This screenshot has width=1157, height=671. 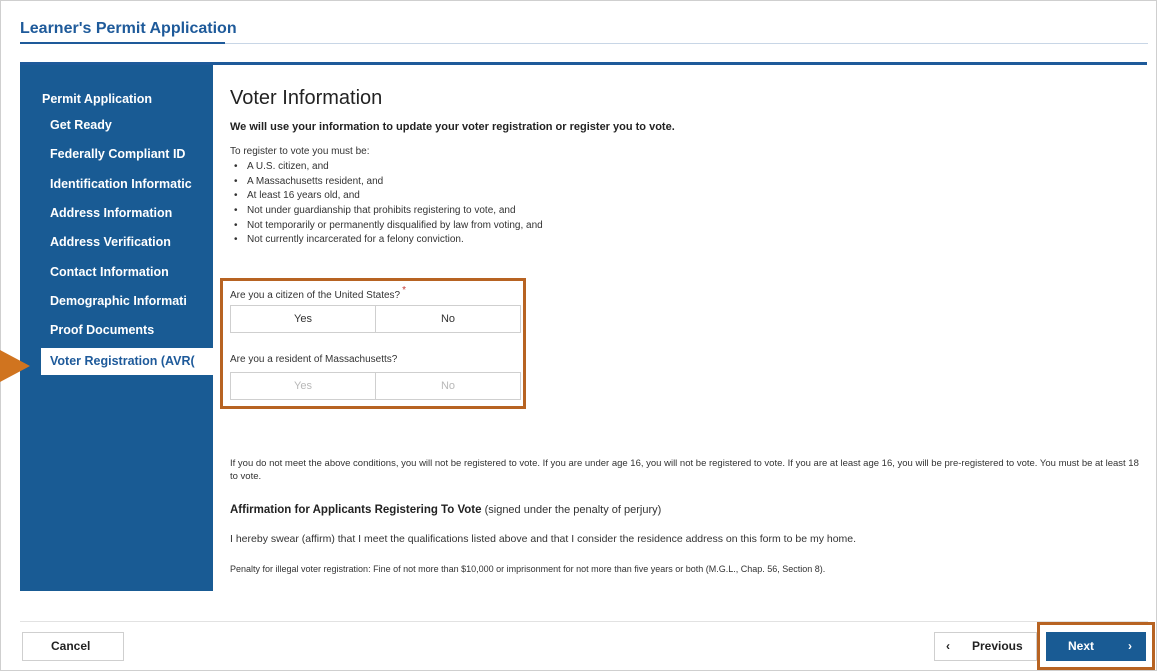 I want to click on sidebar-item-address-information: Address Information, so click(x=130, y=213).